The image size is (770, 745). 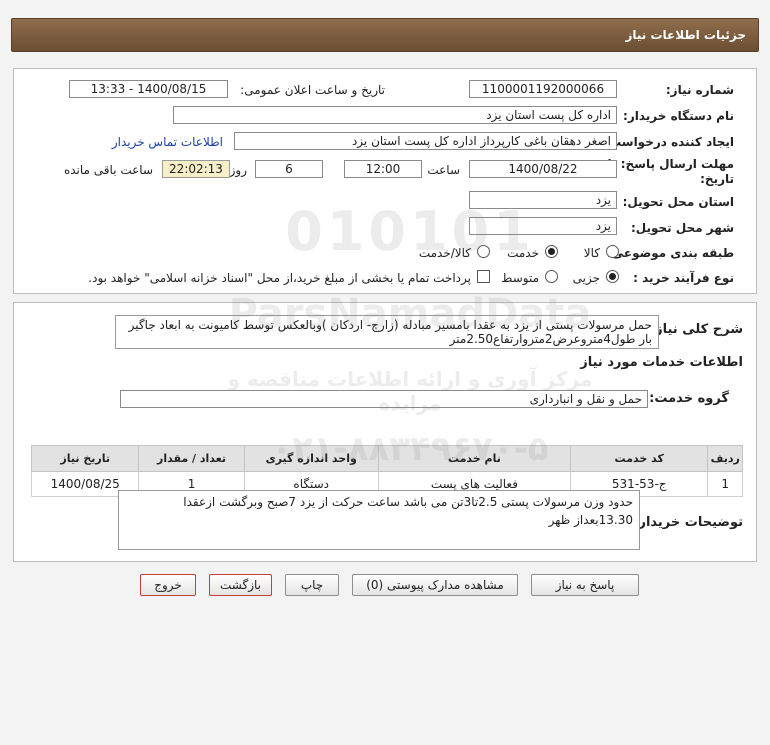 I want to click on category-goods-label: کالا, so click(x=591, y=253).